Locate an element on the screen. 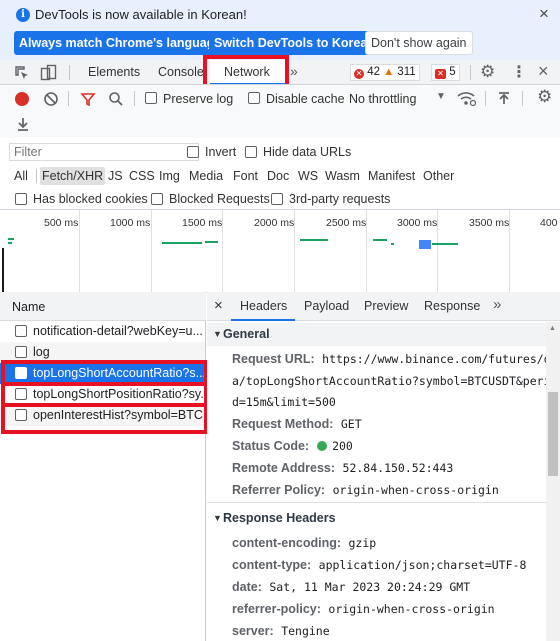 The image size is (560, 641). chevron-down-icon: ▼ is located at coordinates (441, 96).